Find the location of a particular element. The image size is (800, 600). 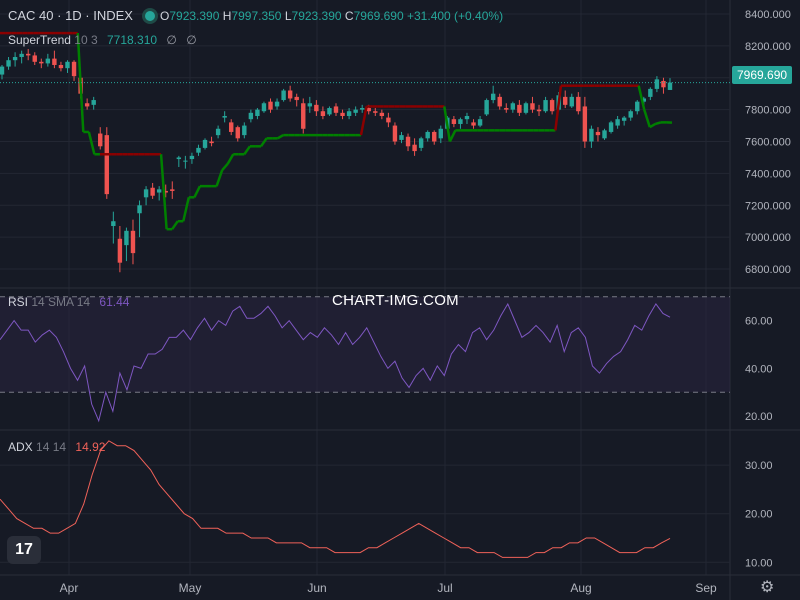

adx-tick-label: 20.00 is located at coordinates (759, 515).